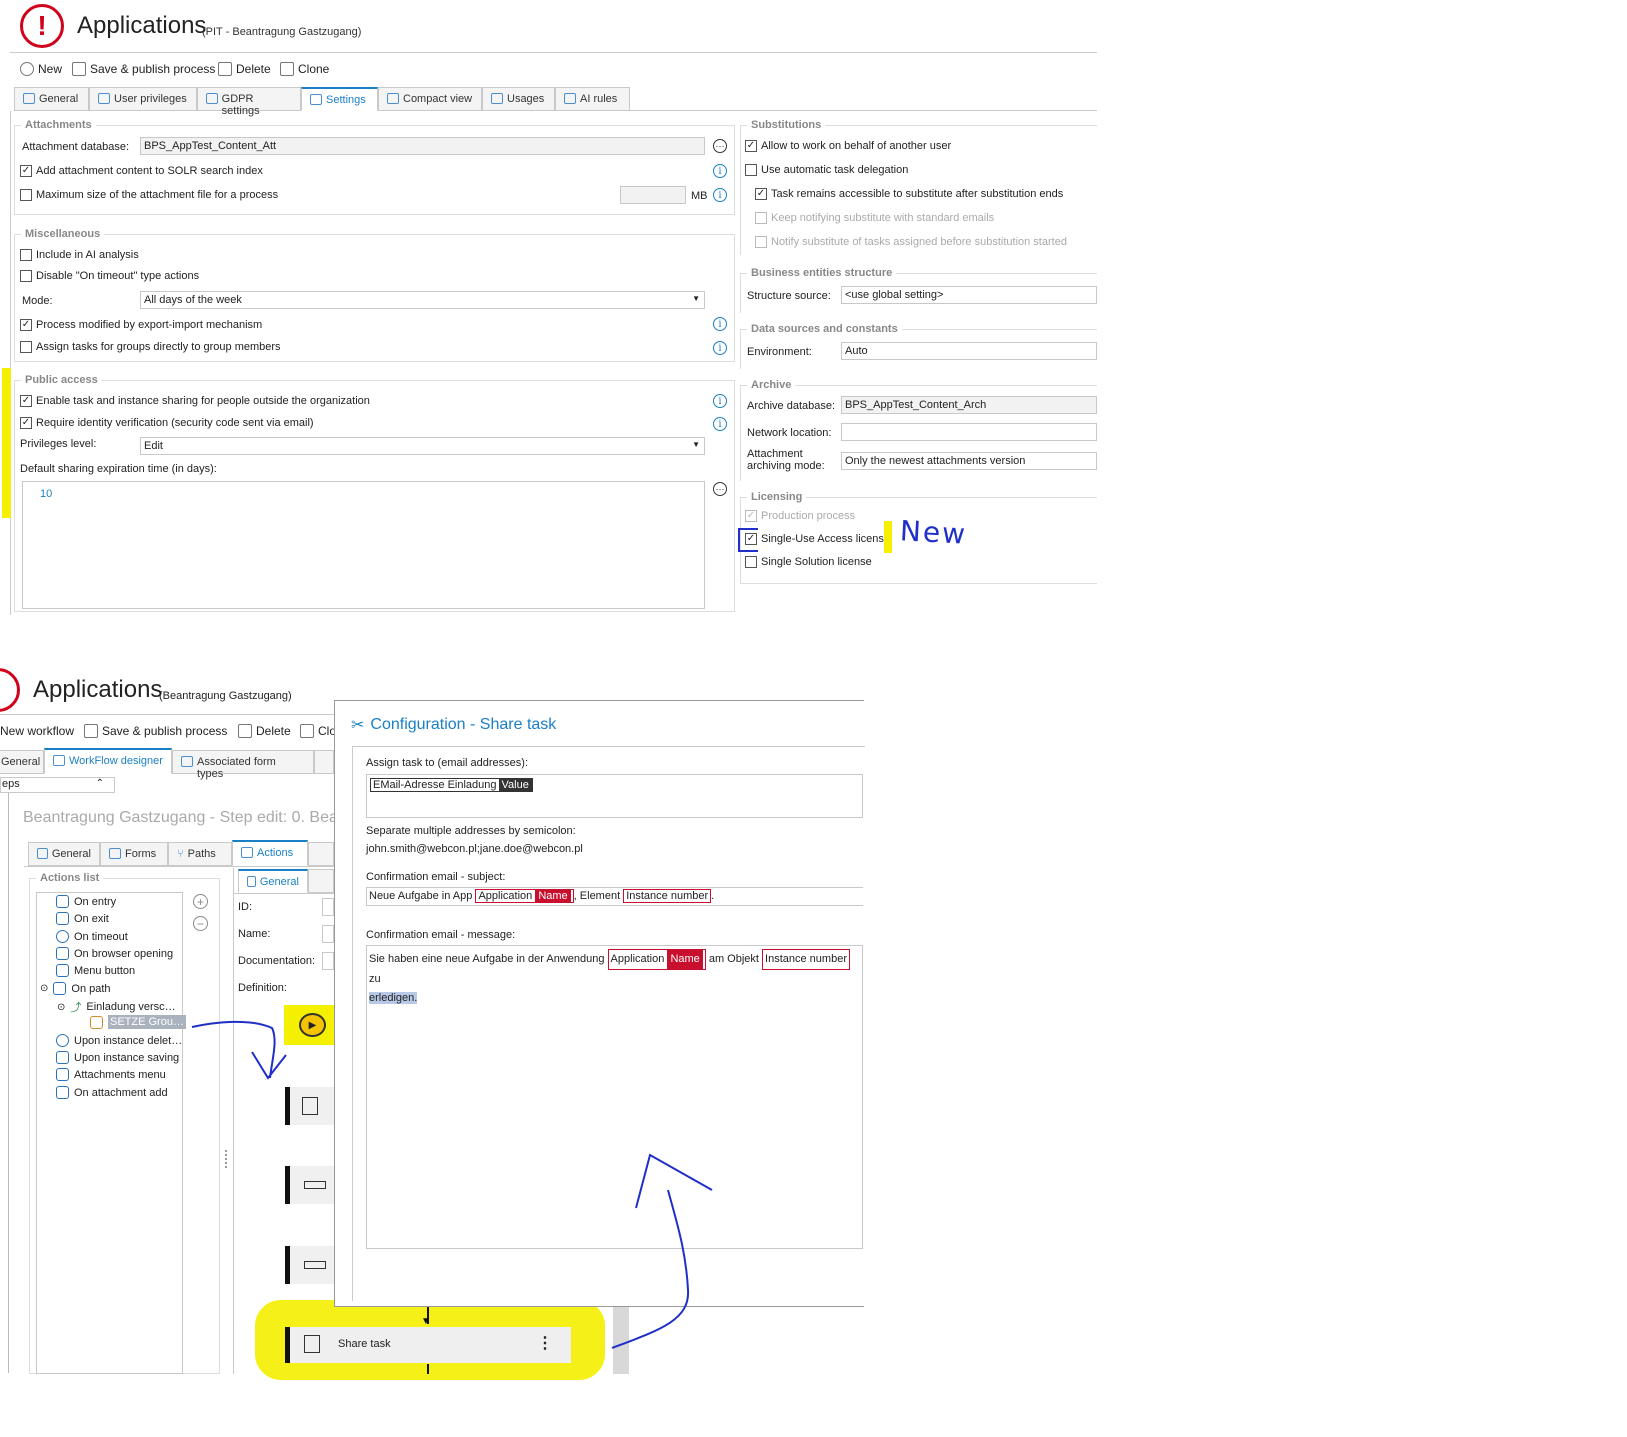 This screenshot has height=1437, width=1627. What do you see at coordinates (452, 1184) in the screenshot?
I see `ink-annotations` at bounding box center [452, 1184].